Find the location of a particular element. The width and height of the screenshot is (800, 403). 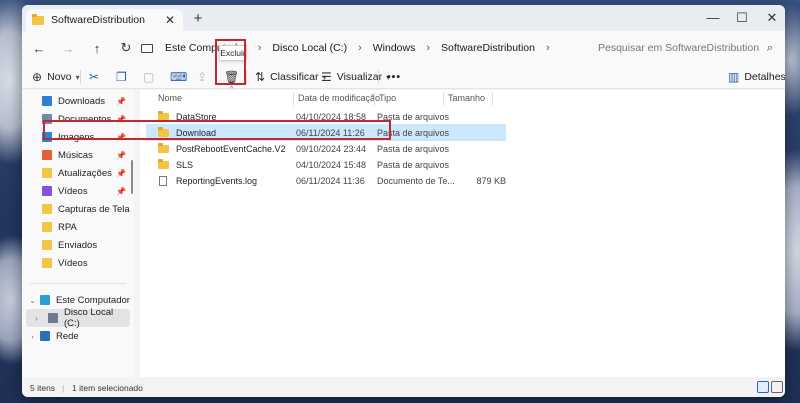

video-icon is located at coordinates (47, 191).